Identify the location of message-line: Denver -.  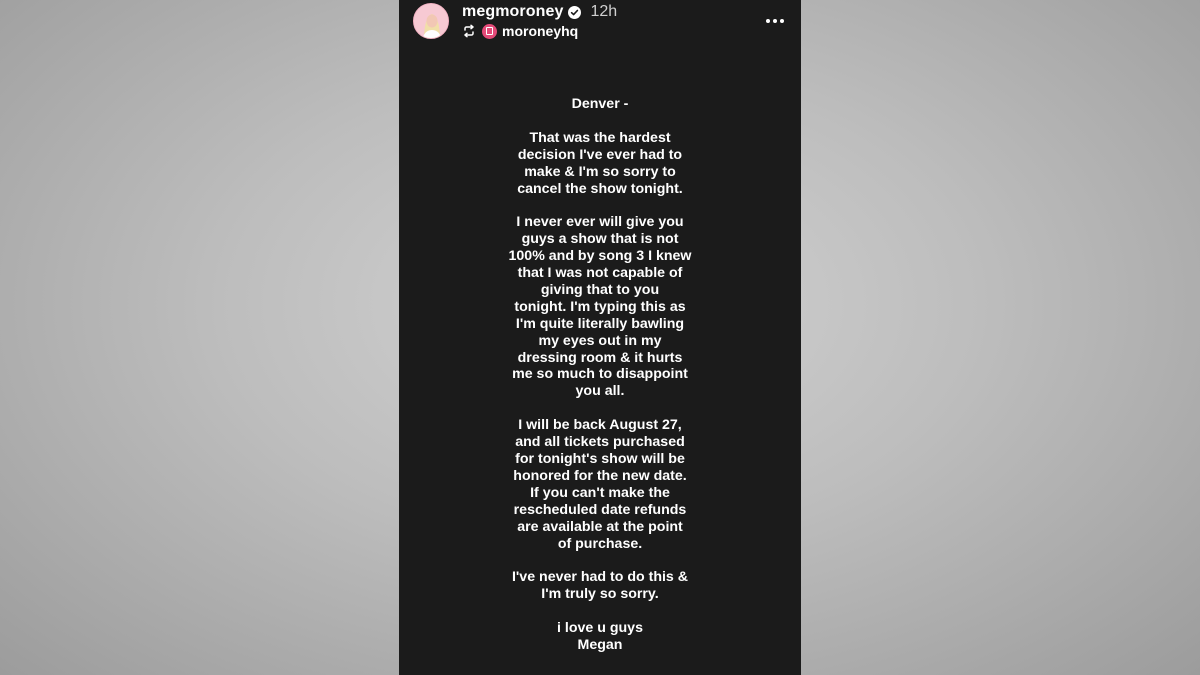
(600, 104).